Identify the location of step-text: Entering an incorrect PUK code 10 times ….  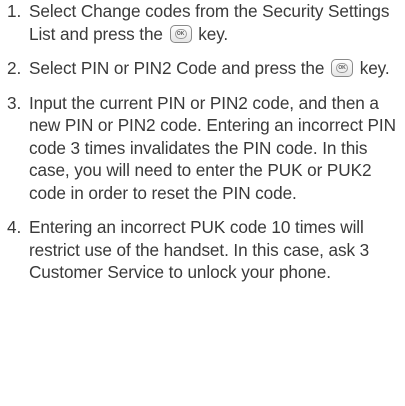
(199, 249).